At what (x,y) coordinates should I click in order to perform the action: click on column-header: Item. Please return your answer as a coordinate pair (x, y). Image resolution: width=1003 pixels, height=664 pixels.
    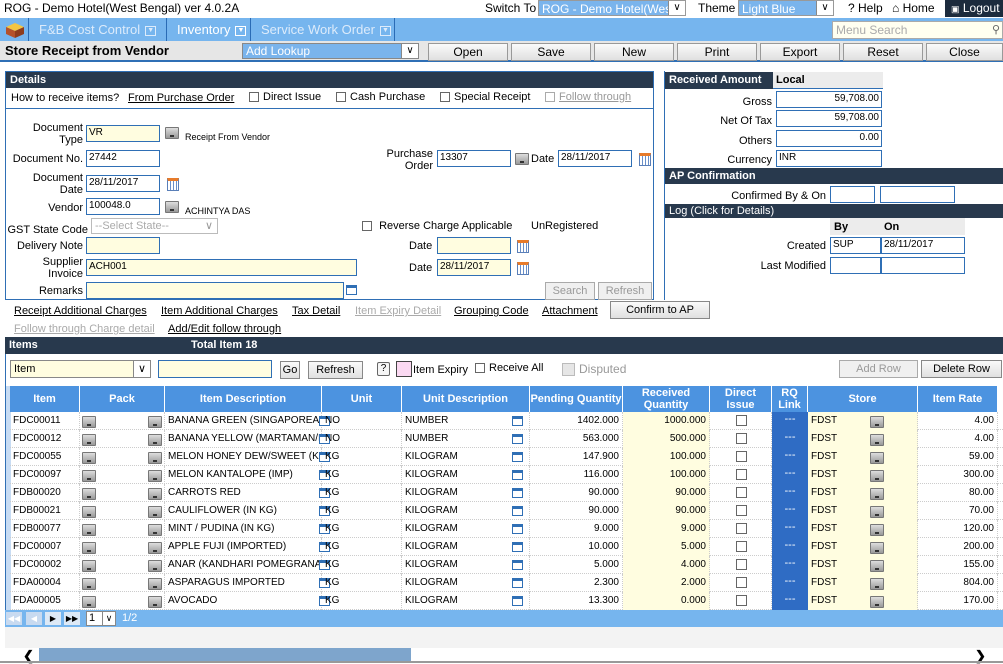
    Looking at the image, I should click on (45, 399).